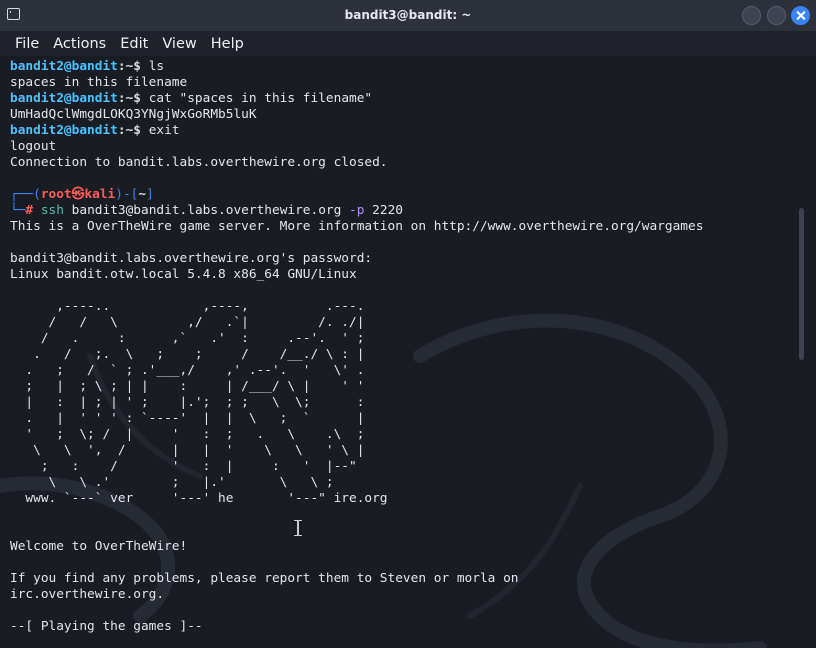 The width and height of the screenshot is (816, 648). I want to click on command-name: ssh, so click(48, 210).